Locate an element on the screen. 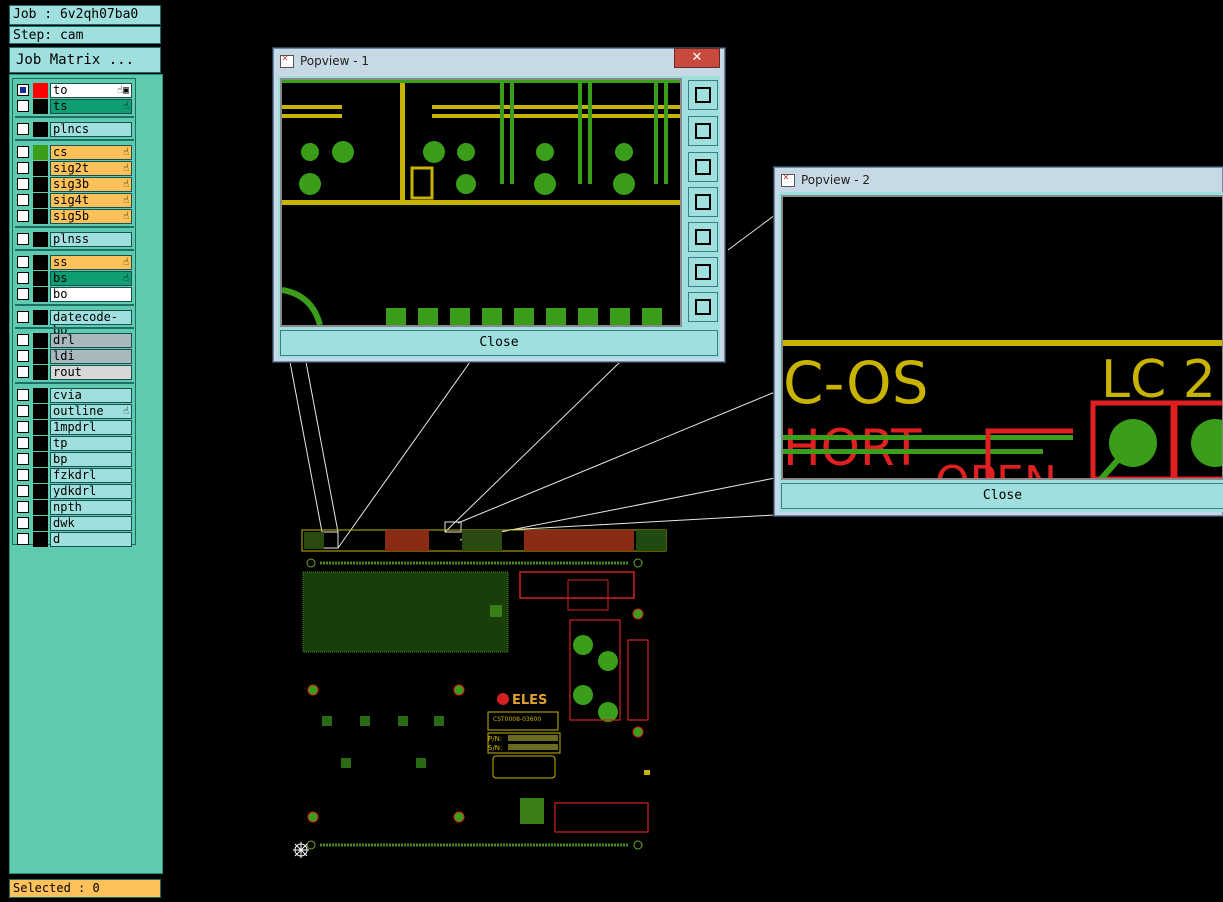 This screenshot has height=902, width=1223. layer-row-ss: ss ☝ is located at coordinates (76, 262).